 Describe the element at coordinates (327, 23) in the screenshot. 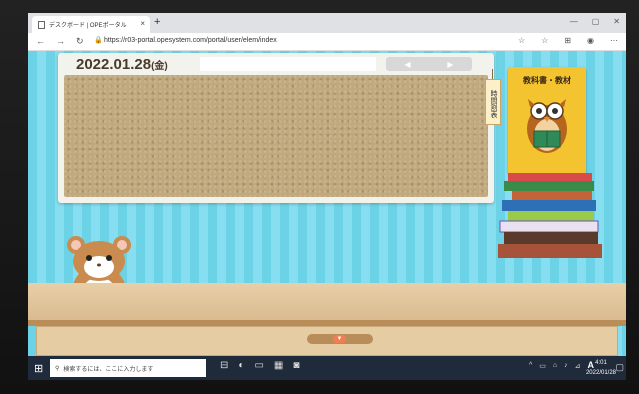

I see `tab-bar: デスクボード | OPEポータル × + — ▢ ✕` at that location.